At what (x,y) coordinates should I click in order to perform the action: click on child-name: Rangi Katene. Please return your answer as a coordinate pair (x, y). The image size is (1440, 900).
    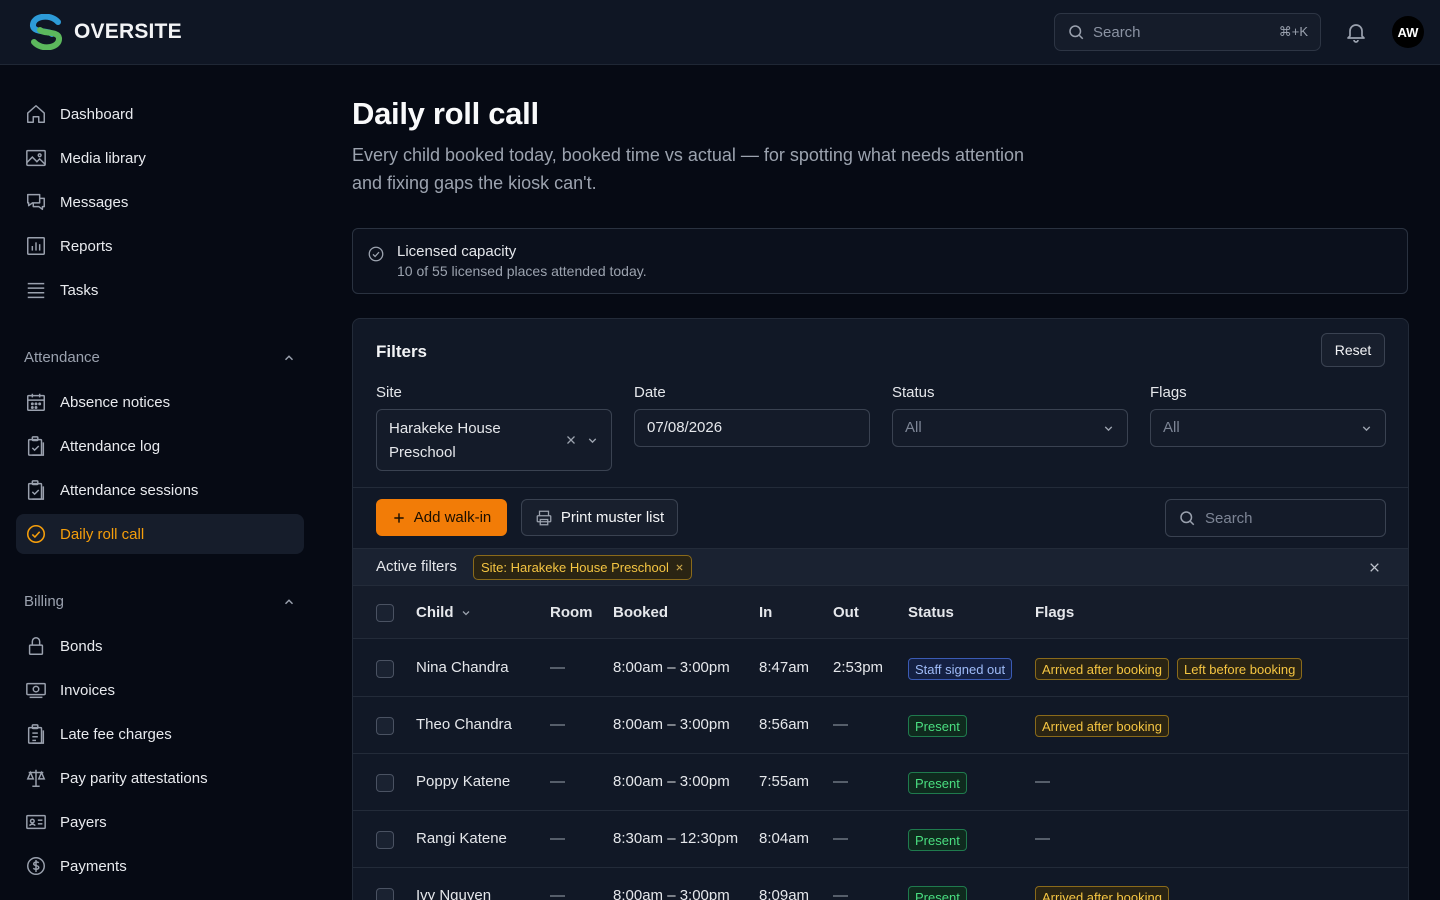
    Looking at the image, I should click on (461, 838).